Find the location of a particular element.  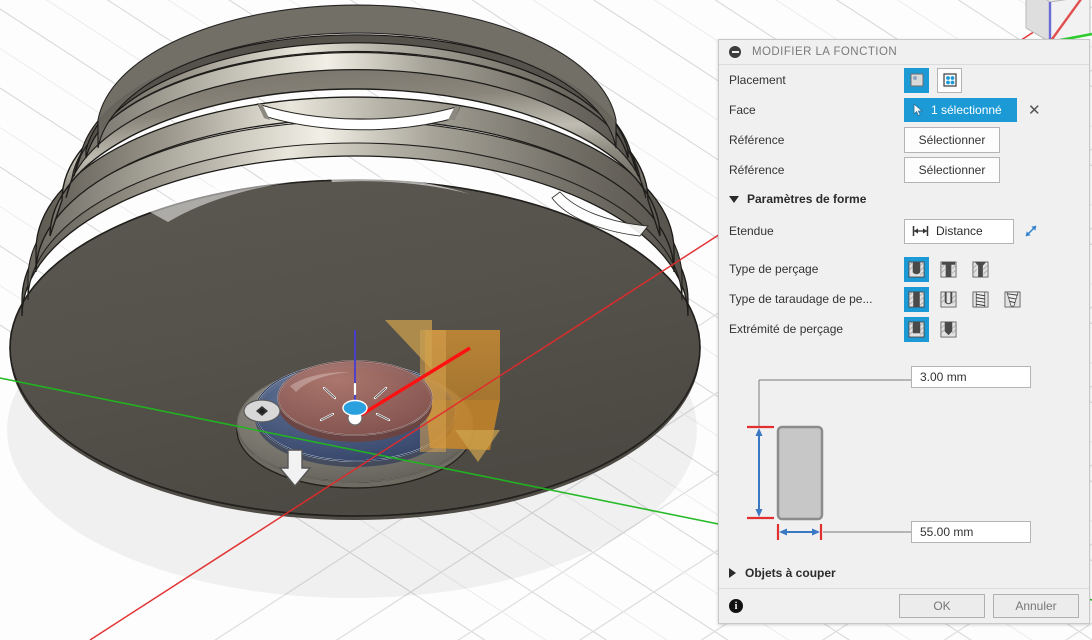

drill-flat-end-glyph is located at coordinates (916, 329).